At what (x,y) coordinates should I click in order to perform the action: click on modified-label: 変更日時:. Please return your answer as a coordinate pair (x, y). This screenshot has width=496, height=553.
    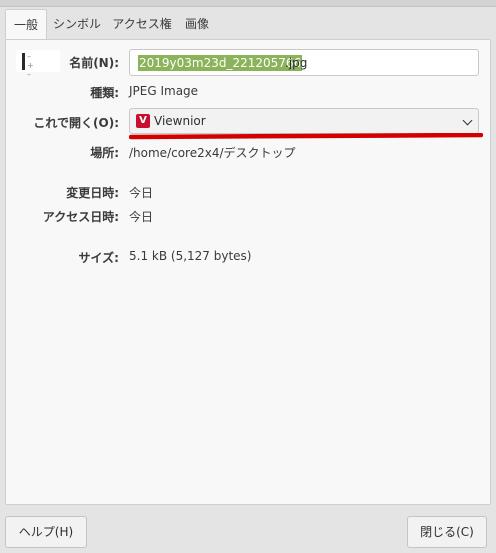
    Looking at the image, I should click on (92, 193).